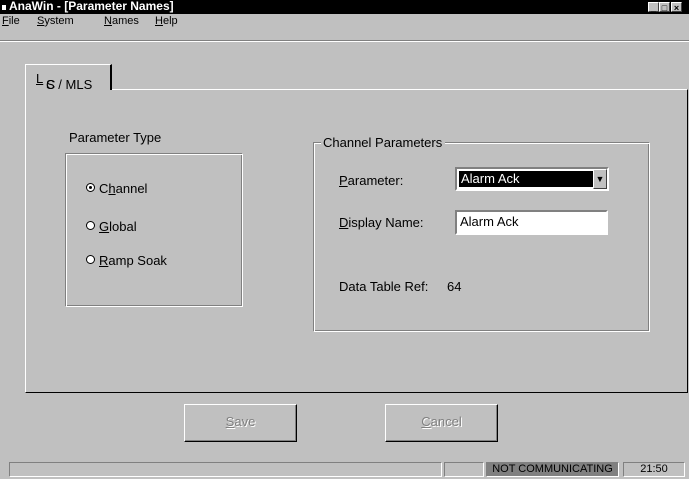  I want to click on parameter-label: Parameter:, so click(371, 180).